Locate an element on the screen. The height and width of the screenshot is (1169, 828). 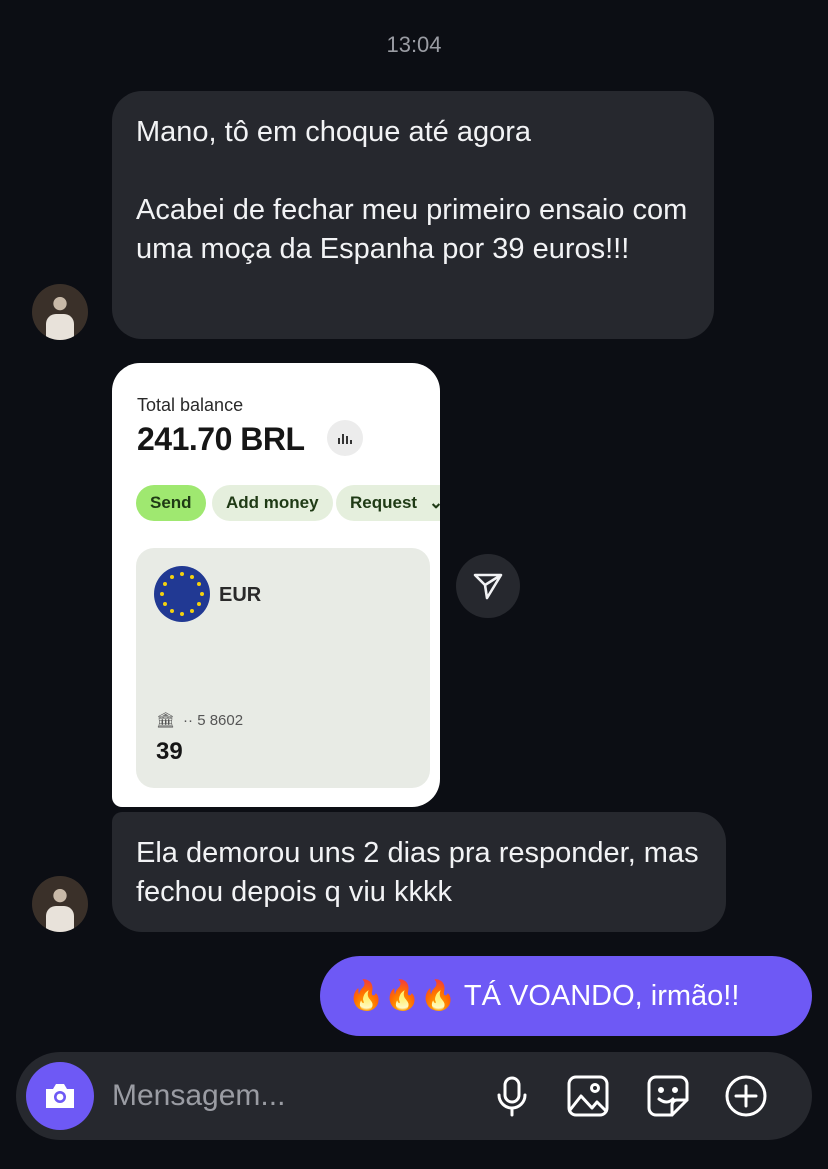
camera-icon is located at coordinates (60, 1096).